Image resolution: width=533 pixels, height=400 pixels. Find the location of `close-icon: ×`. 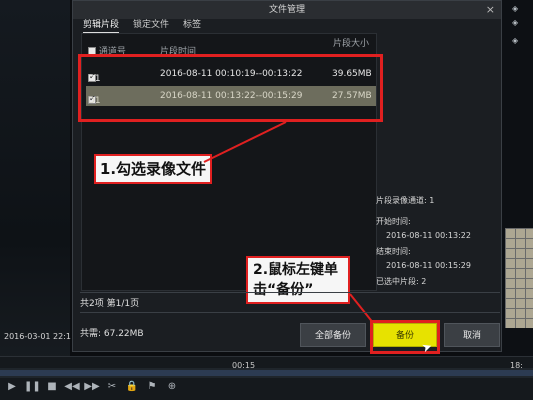

close-icon: × is located at coordinates (490, 9).